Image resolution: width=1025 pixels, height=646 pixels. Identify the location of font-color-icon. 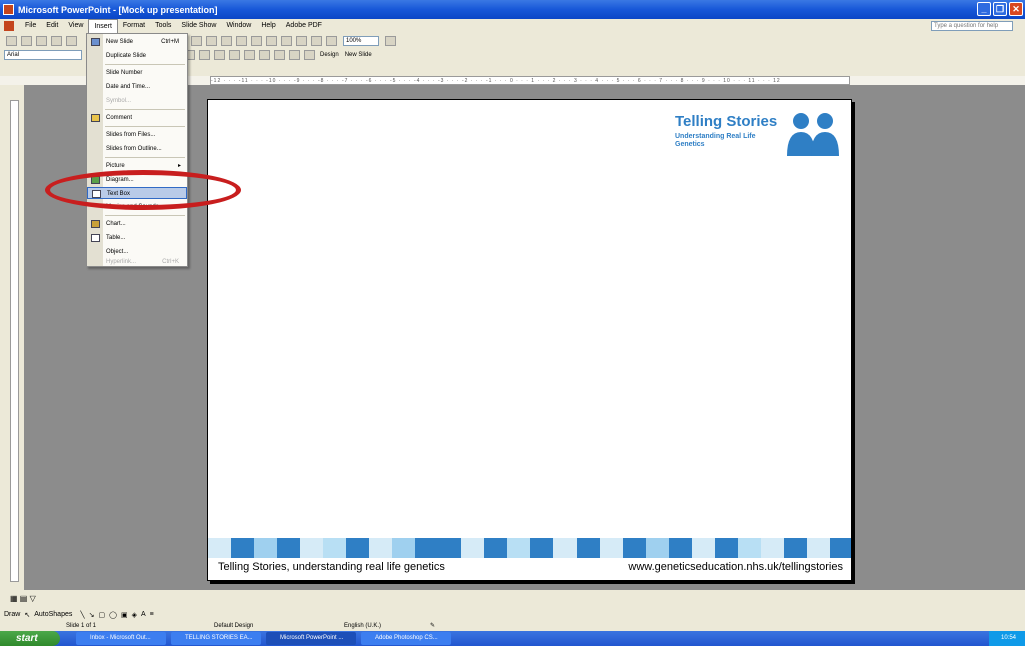
(309, 55).